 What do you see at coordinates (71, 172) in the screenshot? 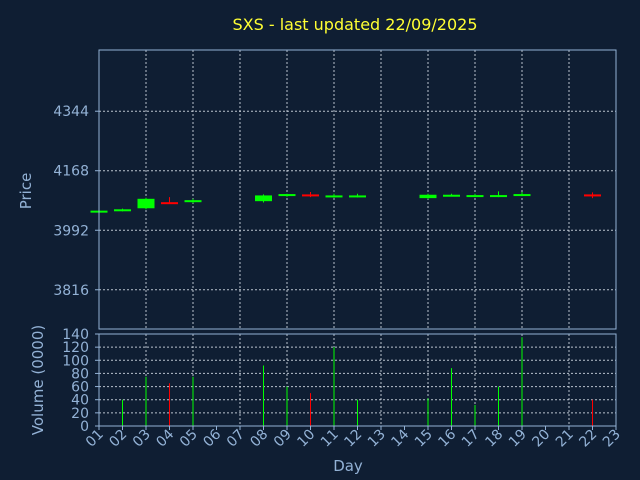
I see `price-tick-label: 4168` at bounding box center [71, 172].